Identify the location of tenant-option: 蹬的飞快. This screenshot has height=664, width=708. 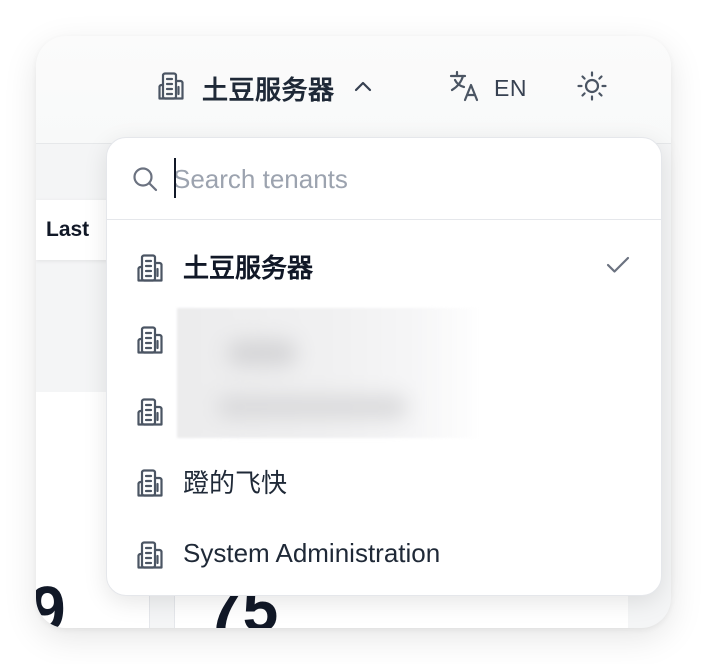
(384, 481).